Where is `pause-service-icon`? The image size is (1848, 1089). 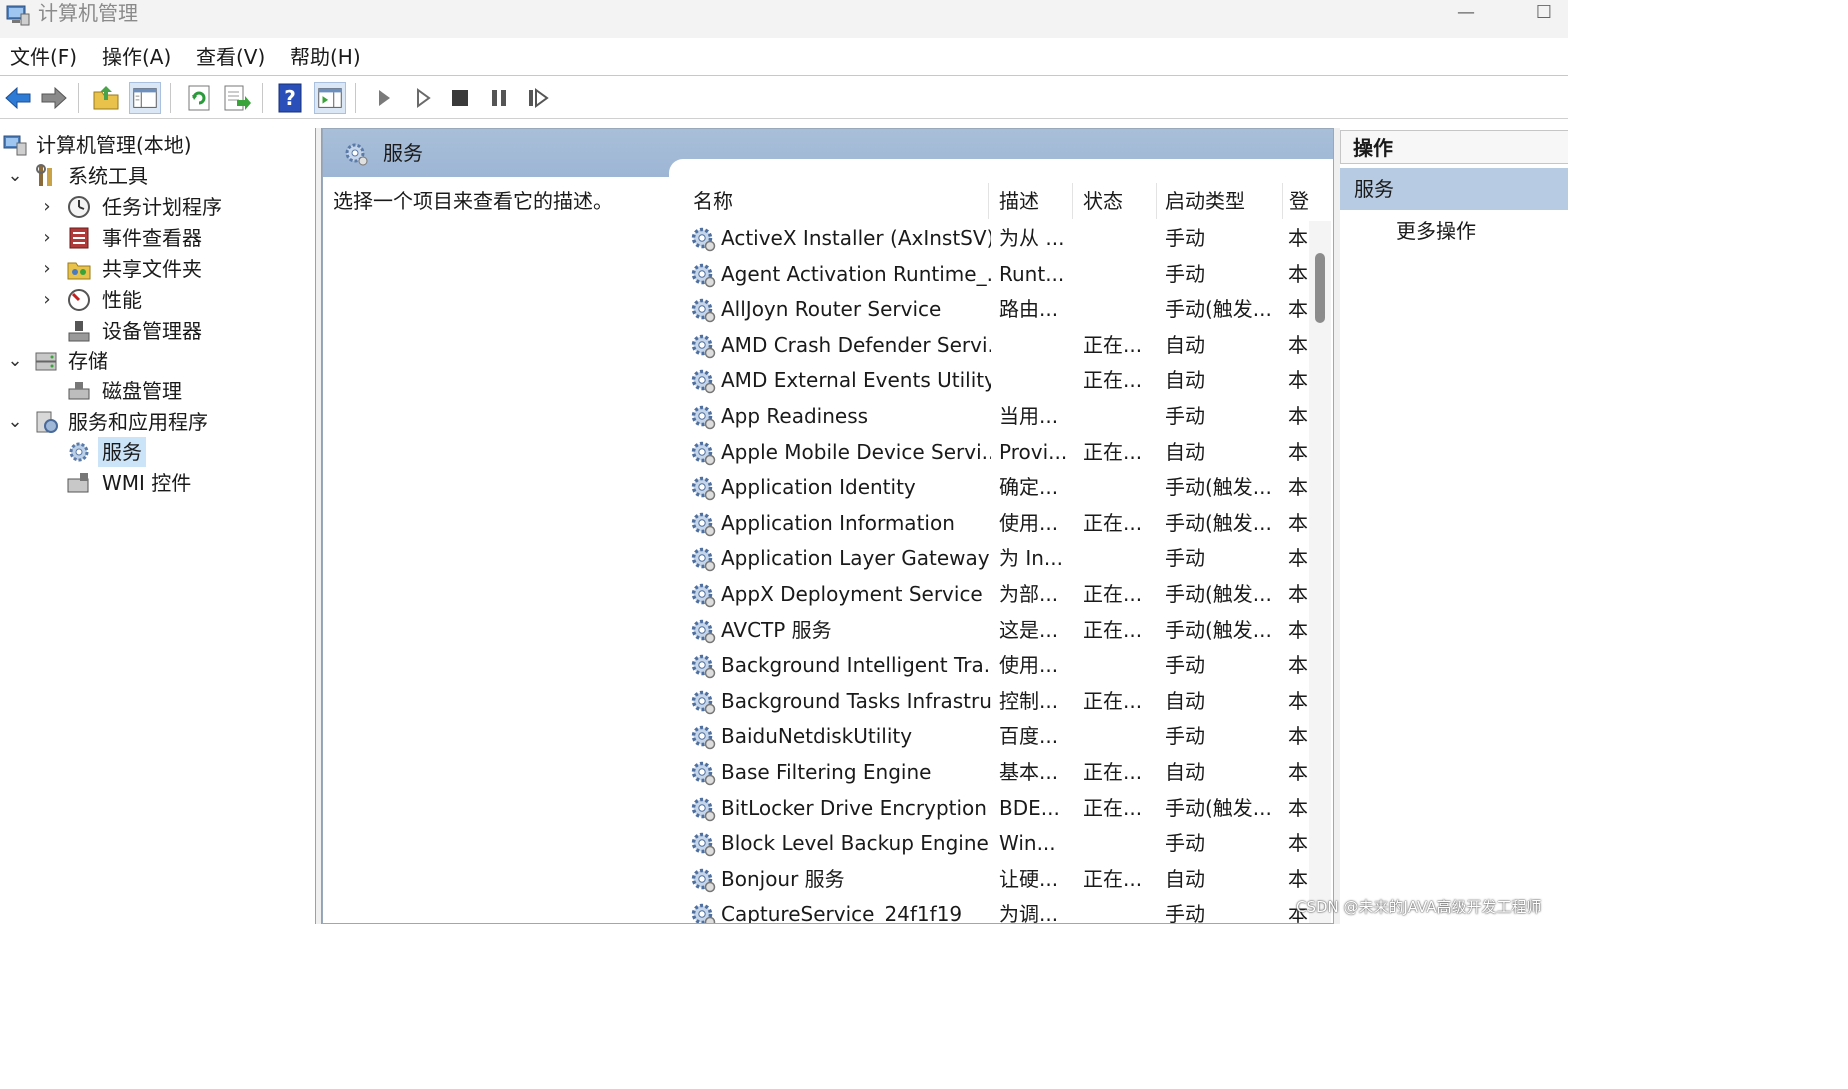
pause-service-icon is located at coordinates (499, 98).